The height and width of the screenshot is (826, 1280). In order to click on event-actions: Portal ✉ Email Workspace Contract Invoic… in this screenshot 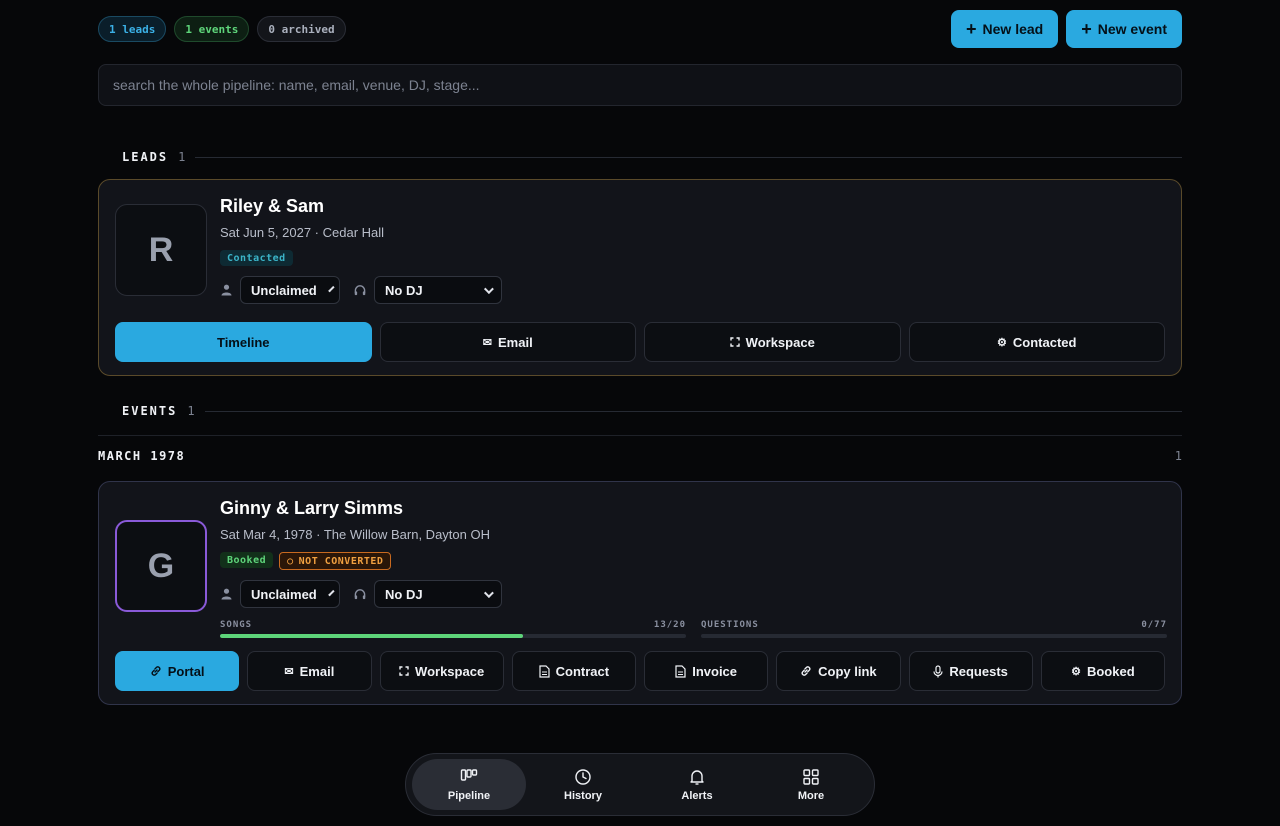, I will do `click(640, 671)`.